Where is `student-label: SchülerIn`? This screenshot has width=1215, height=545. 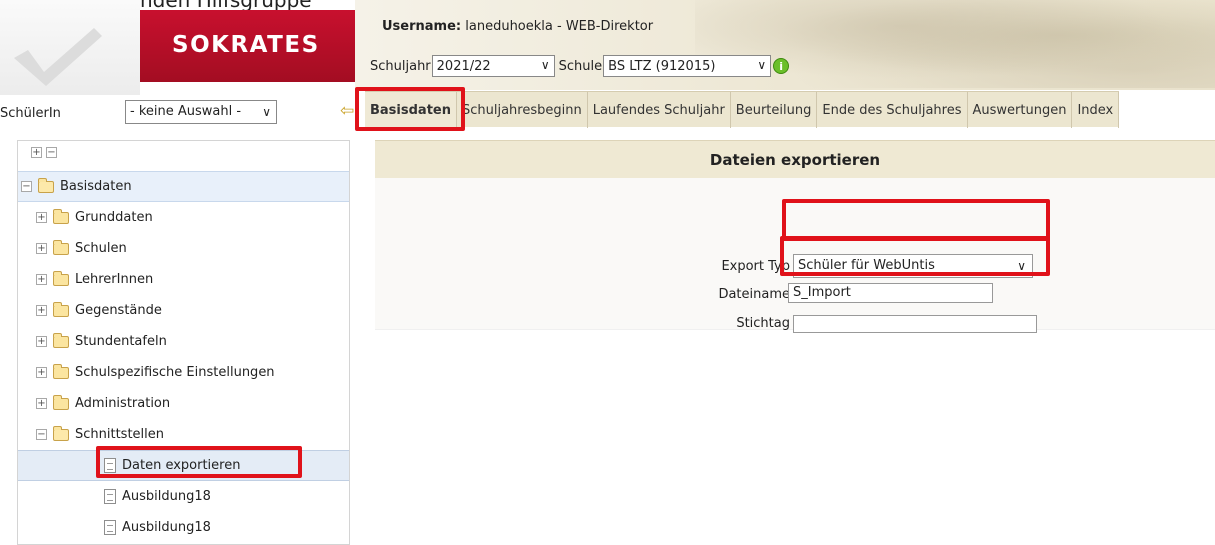
student-label: SchülerIn is located at coordinates (30, 113).